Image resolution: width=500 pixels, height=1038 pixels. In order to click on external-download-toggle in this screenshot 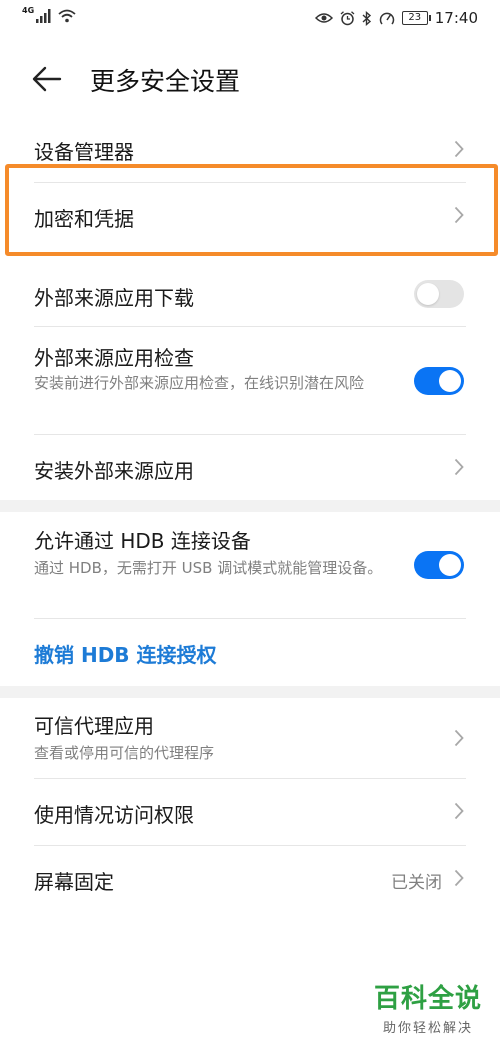, I will do `click(439, 294)`.